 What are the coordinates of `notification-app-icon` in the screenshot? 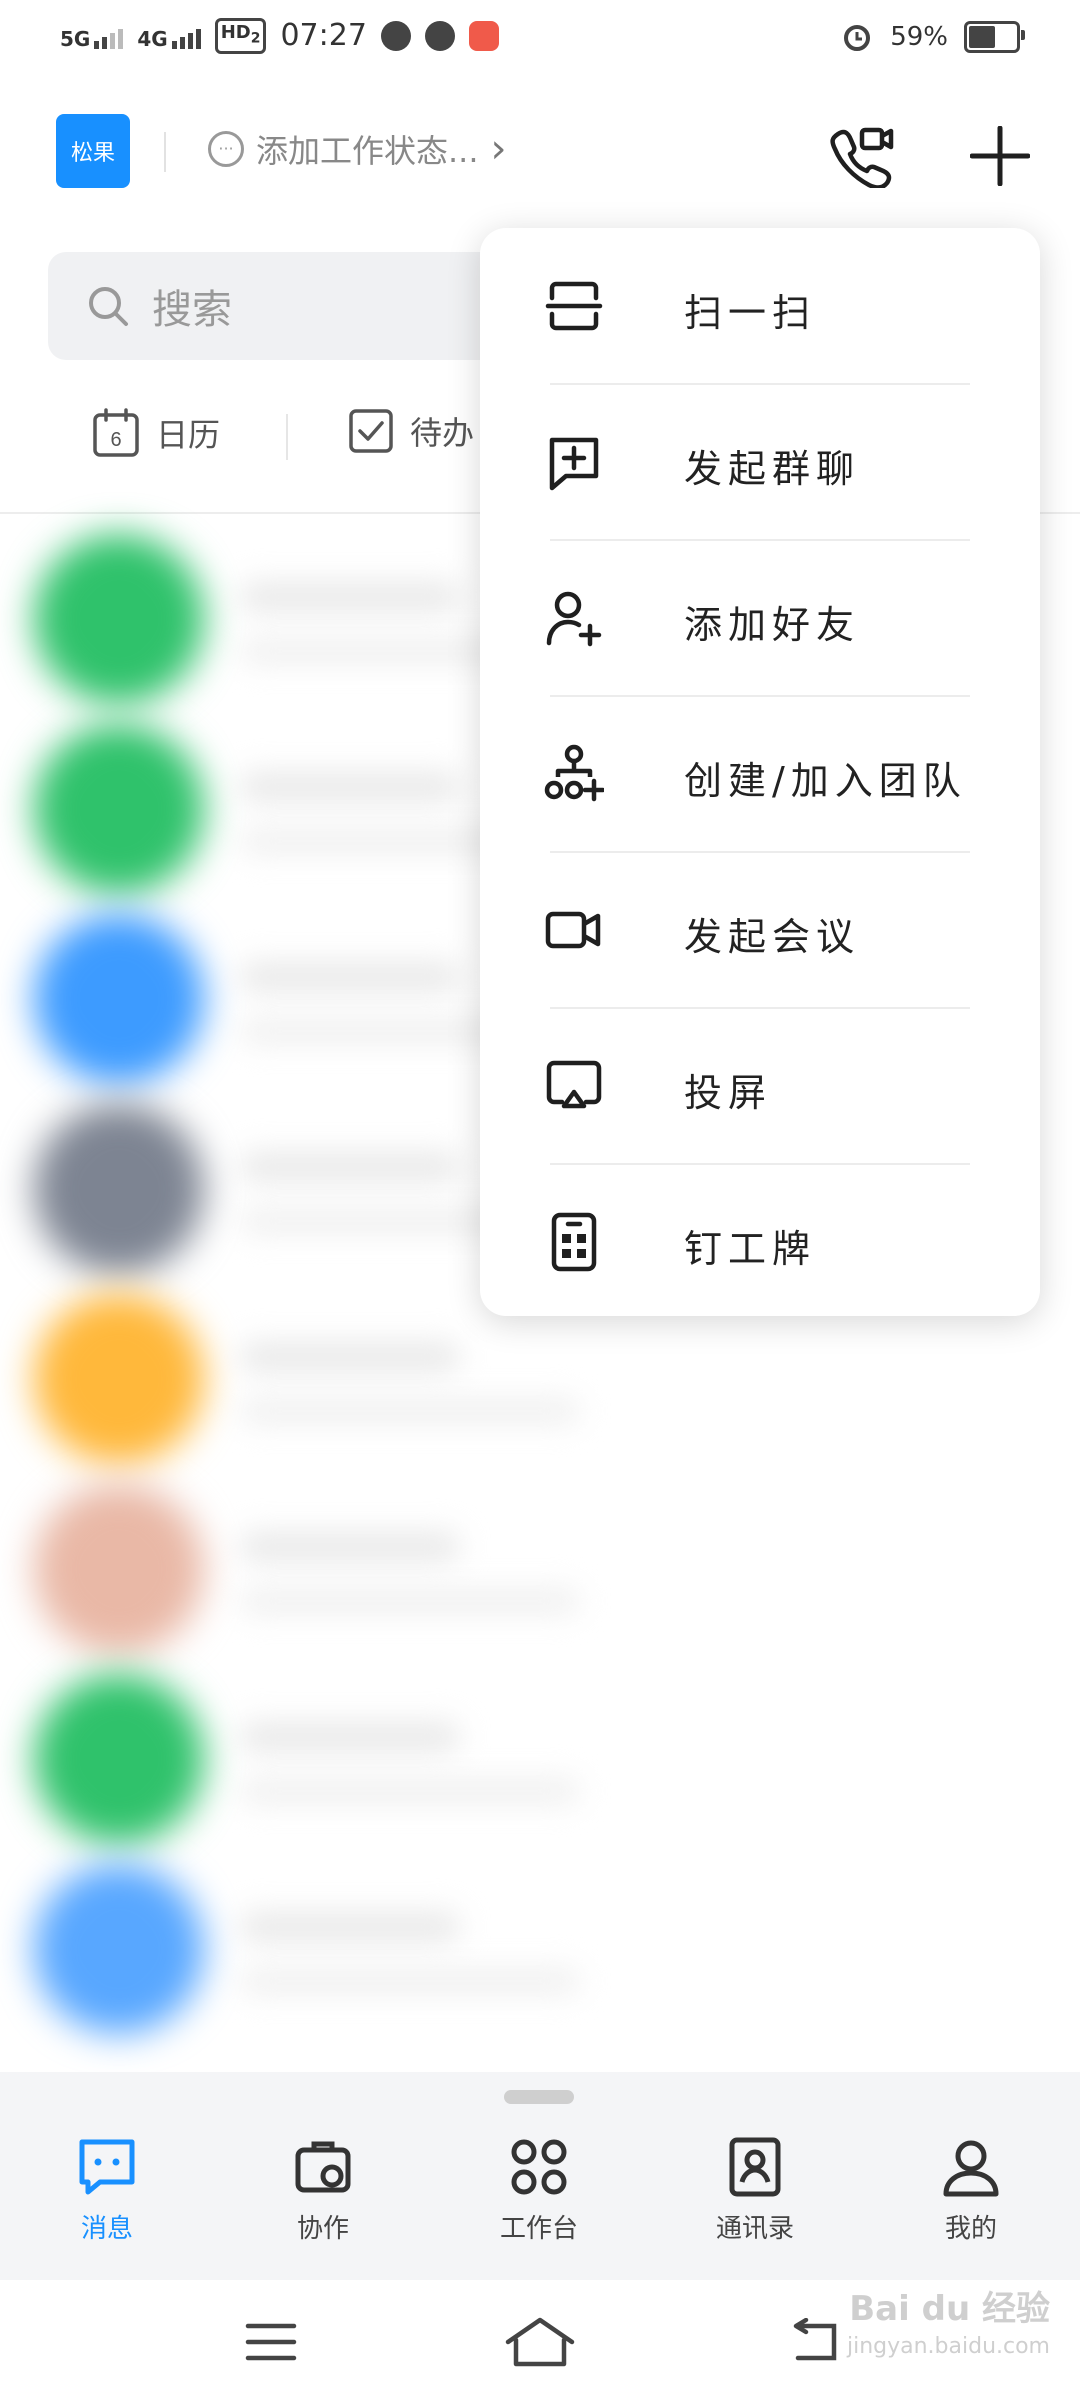 It's located at (483, 35).